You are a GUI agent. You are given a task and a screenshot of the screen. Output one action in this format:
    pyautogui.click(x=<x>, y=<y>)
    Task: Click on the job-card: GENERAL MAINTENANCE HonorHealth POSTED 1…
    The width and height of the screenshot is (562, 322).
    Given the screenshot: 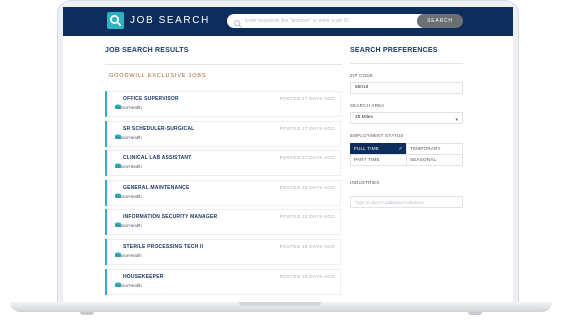 What is the action you would take?
    pyautogui.click(x=223, y=192)
    